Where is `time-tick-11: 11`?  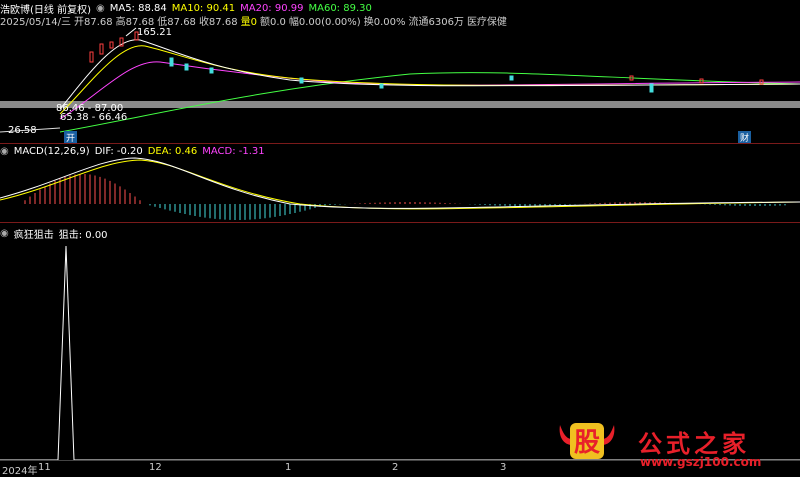 time-tick-11: 11 is located at coordinates (44, 467).